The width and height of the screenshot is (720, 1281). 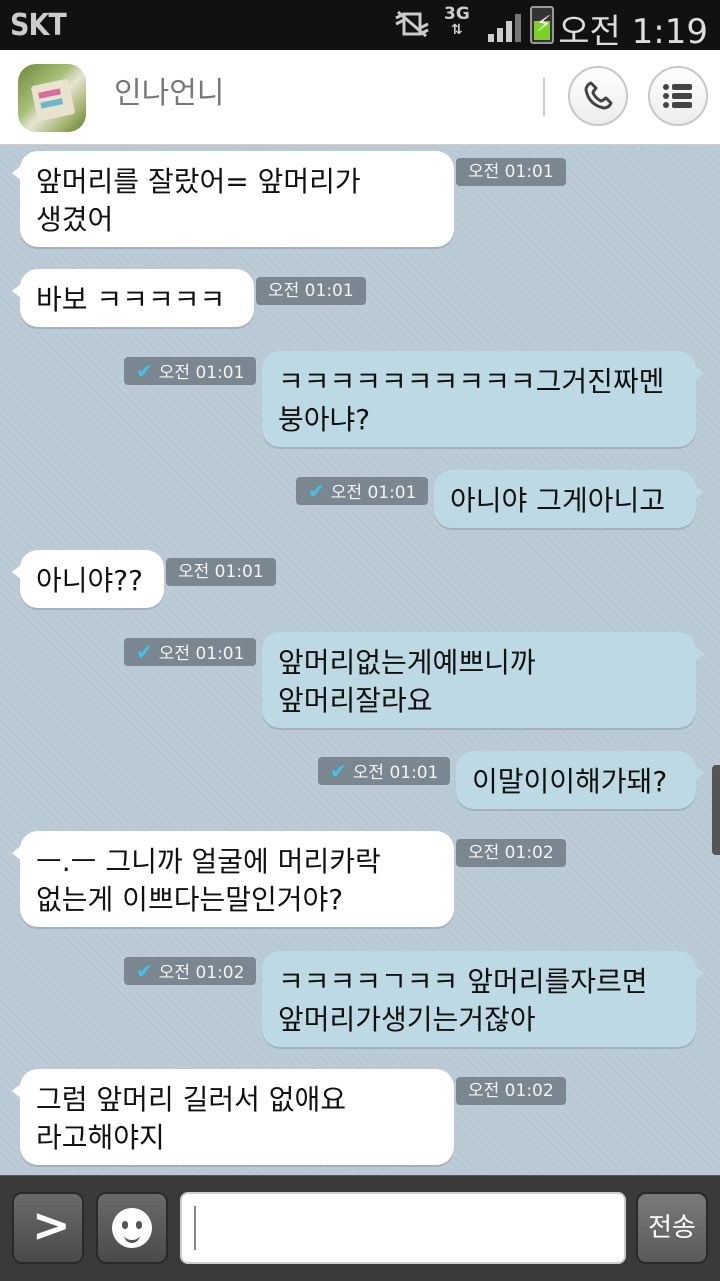 I want to click on emoticon-button, so click(x=132, y=1228).